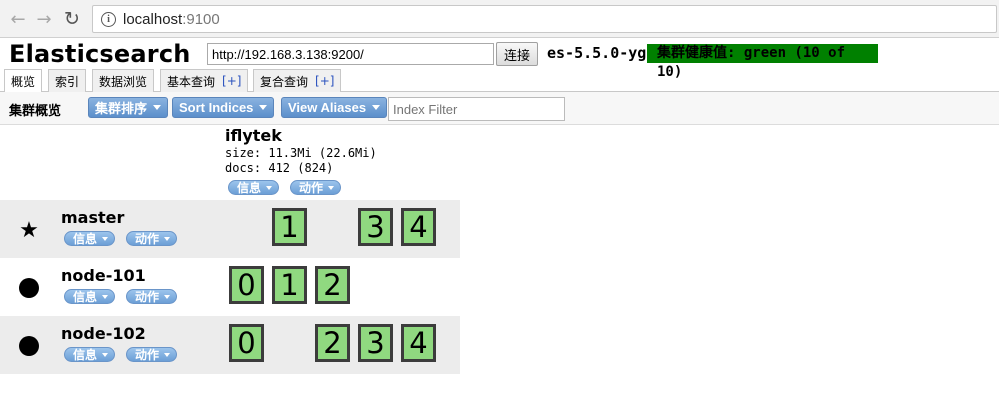 Image resolution: width=999 pixels, height=418 pixels. Describe the element at coordinates (153, 19) in the screenshot. I see `url-host: localhost` at that location.